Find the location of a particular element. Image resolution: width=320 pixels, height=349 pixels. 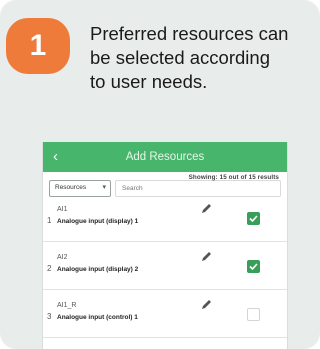

list-item: 2 AI2 Analogue input (display) 2 is located at coordinates (165, 266).